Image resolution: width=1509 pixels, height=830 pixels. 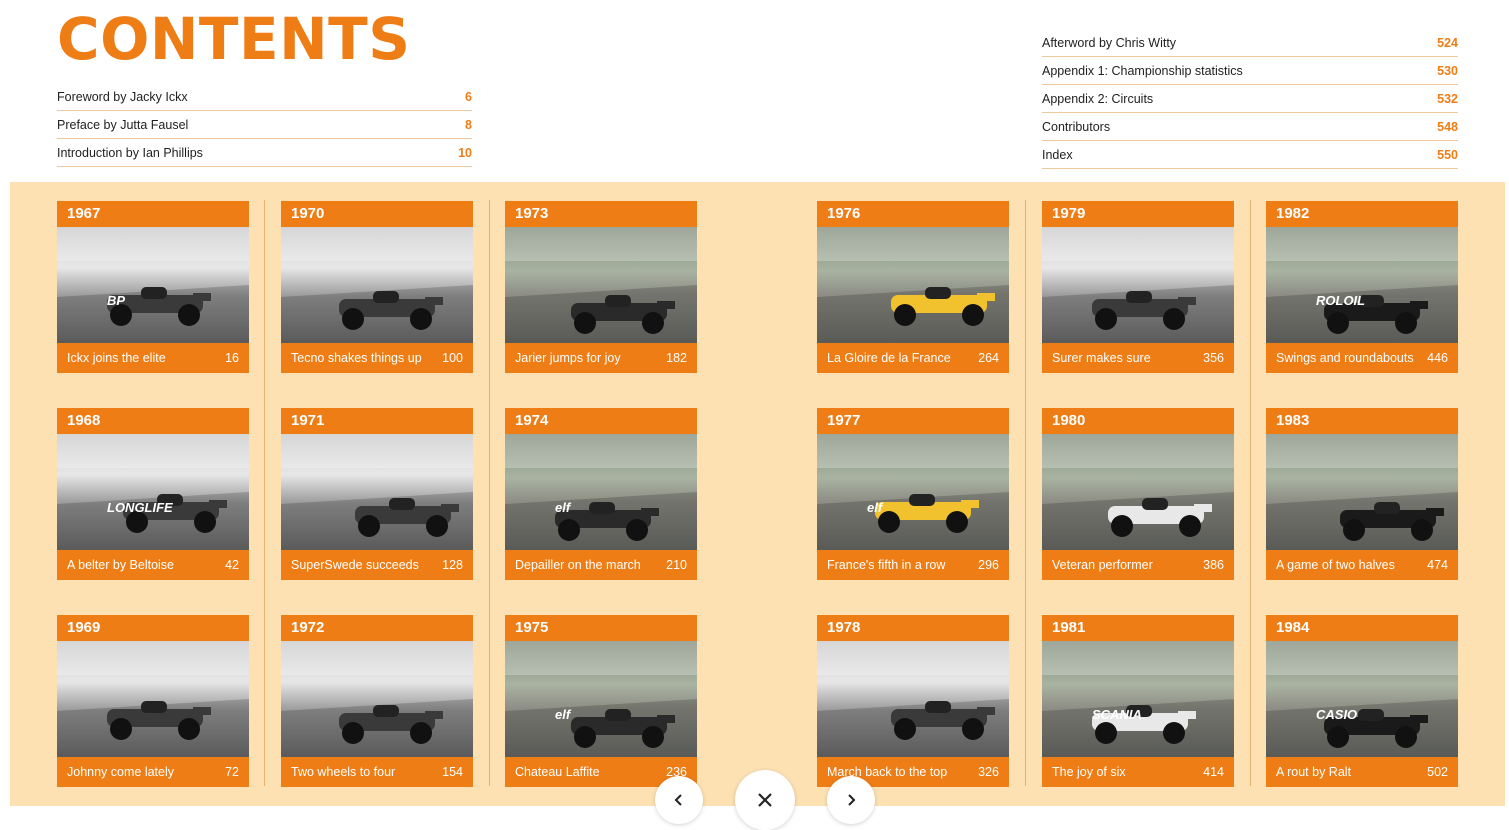 I want to click on chapter-card-1975: 1975 elf Chateau Laffite 236, so click(x=601, y=701).